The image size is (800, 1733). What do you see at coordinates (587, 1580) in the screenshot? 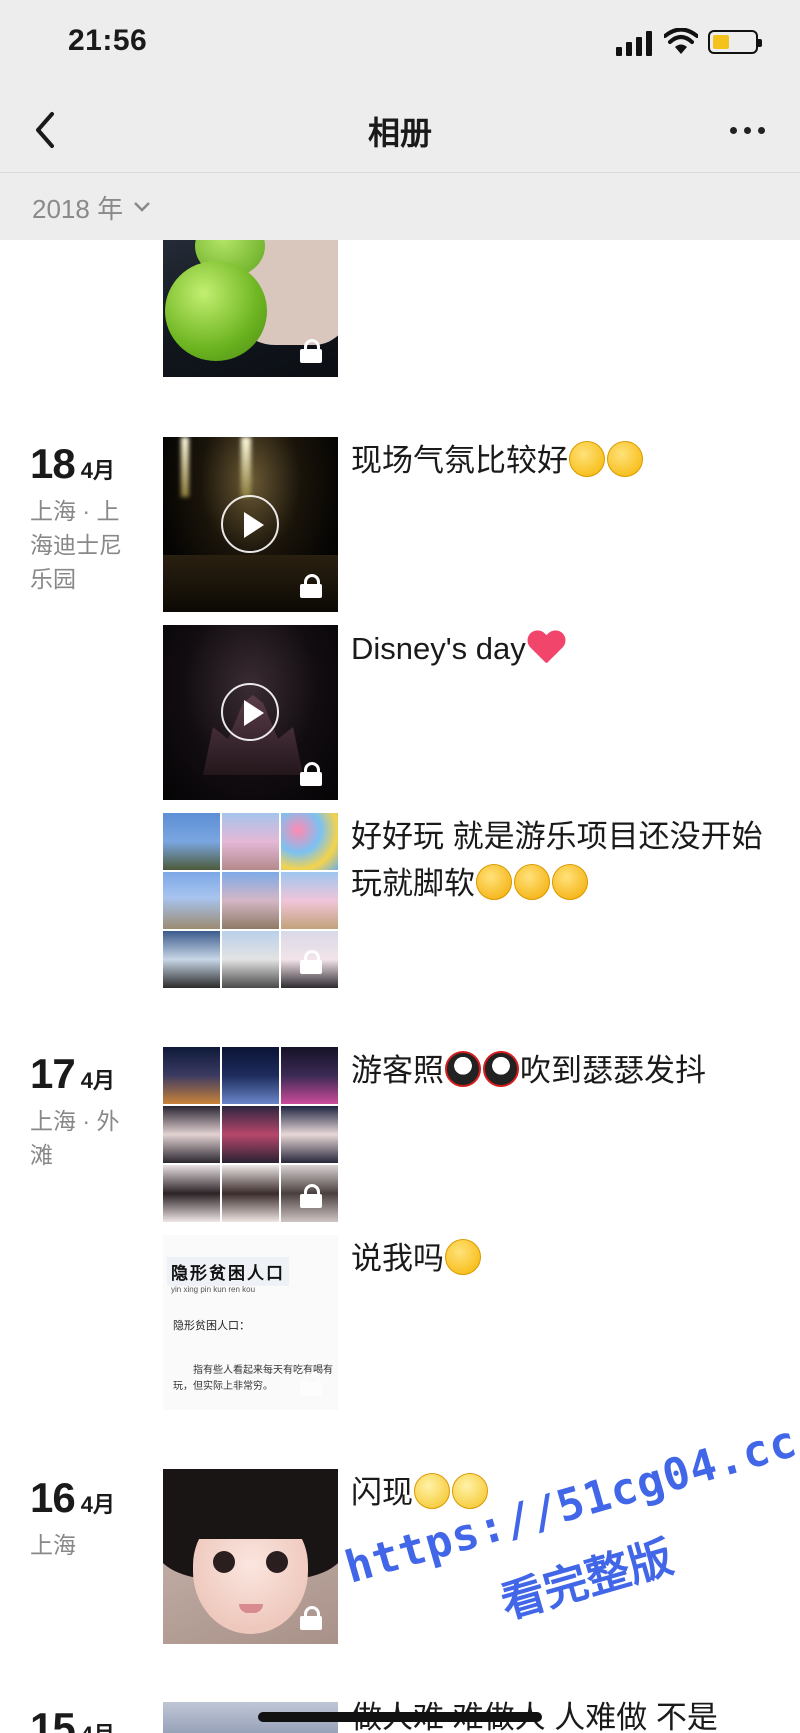
I see `watermark-text: 看完整版` at bounding box center [587, 1580].